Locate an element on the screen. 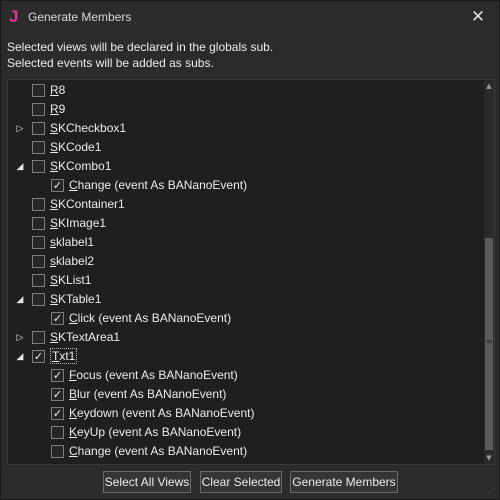  scrollbar-thumb: ≡ is located at coordinates (489, 344).